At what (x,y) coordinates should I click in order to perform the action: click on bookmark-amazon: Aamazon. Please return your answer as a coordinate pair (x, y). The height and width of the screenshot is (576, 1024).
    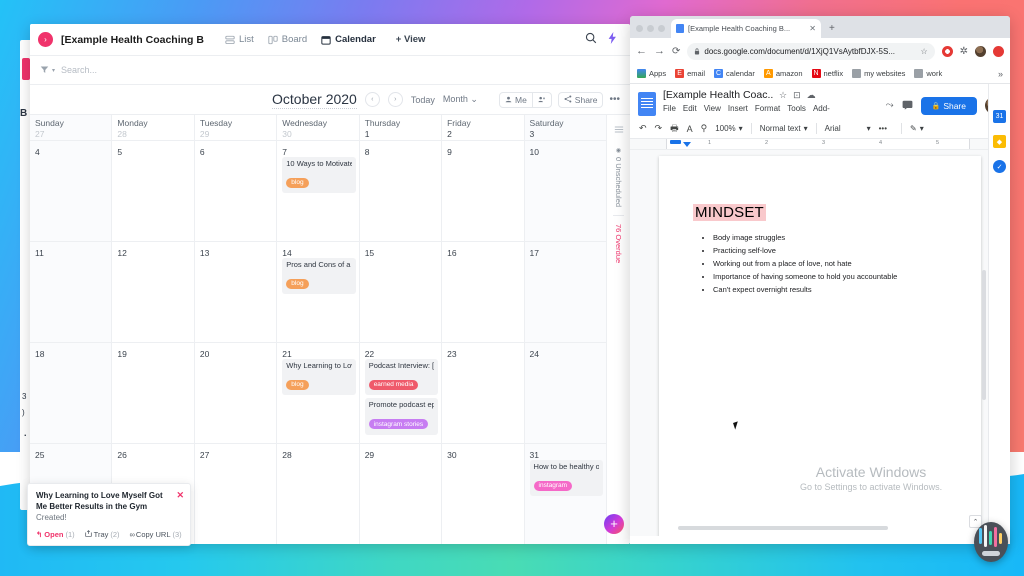
    Looking at the image, I should click on (783, 73).